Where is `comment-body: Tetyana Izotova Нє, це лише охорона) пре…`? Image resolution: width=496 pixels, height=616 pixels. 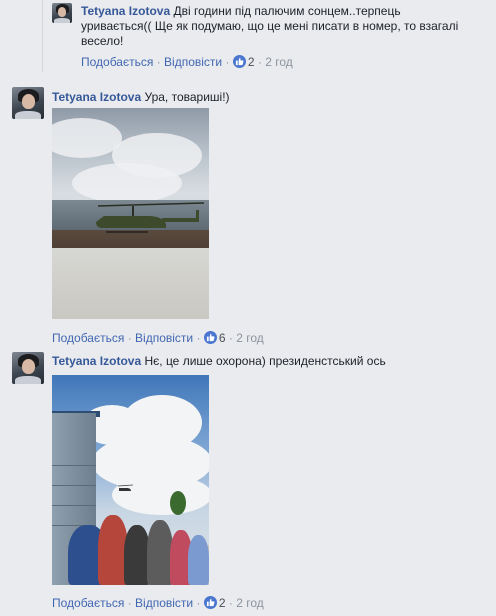
comment-body: Tetyana Izotova Нє, це лише охорона) пре… is located at coordinates (262, 361).